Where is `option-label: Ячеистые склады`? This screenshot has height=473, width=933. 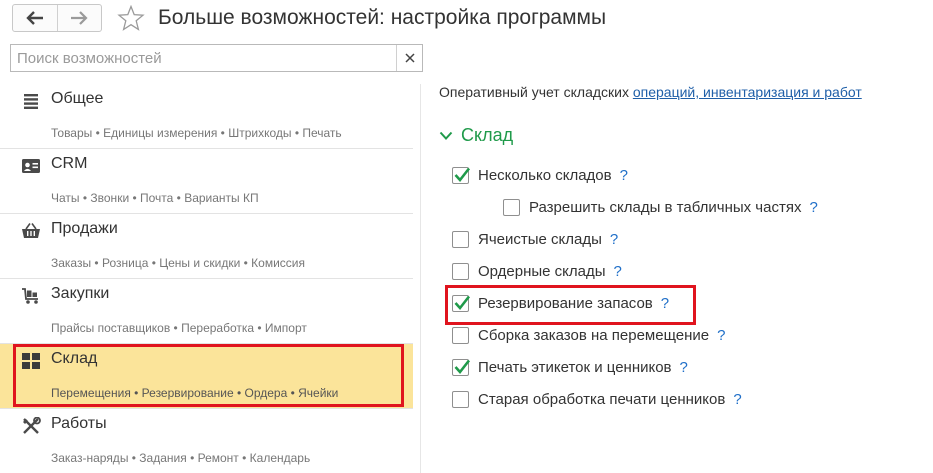 option-label: Ячеистые склады is located at coordinates (540, 239).